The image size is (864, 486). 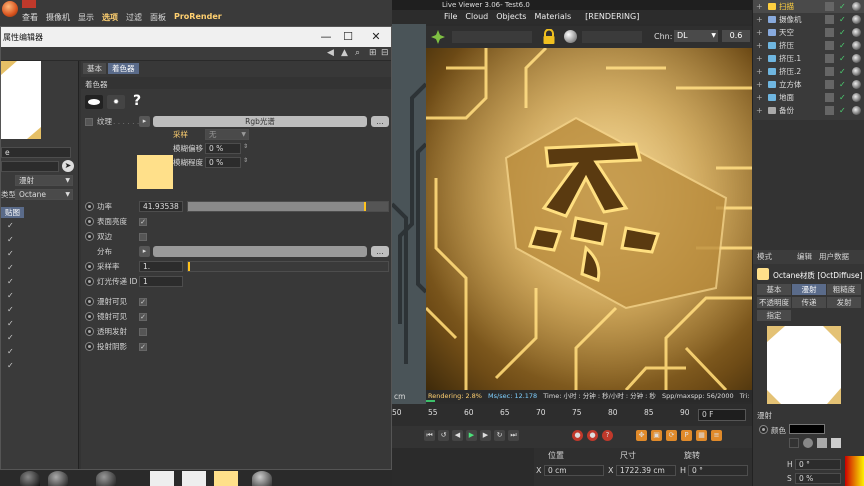 What do you see at coordinates (808, 19) in the screenshot?
I see `object-row: + 摄像机 ✓` at bounding box center [808, 19].